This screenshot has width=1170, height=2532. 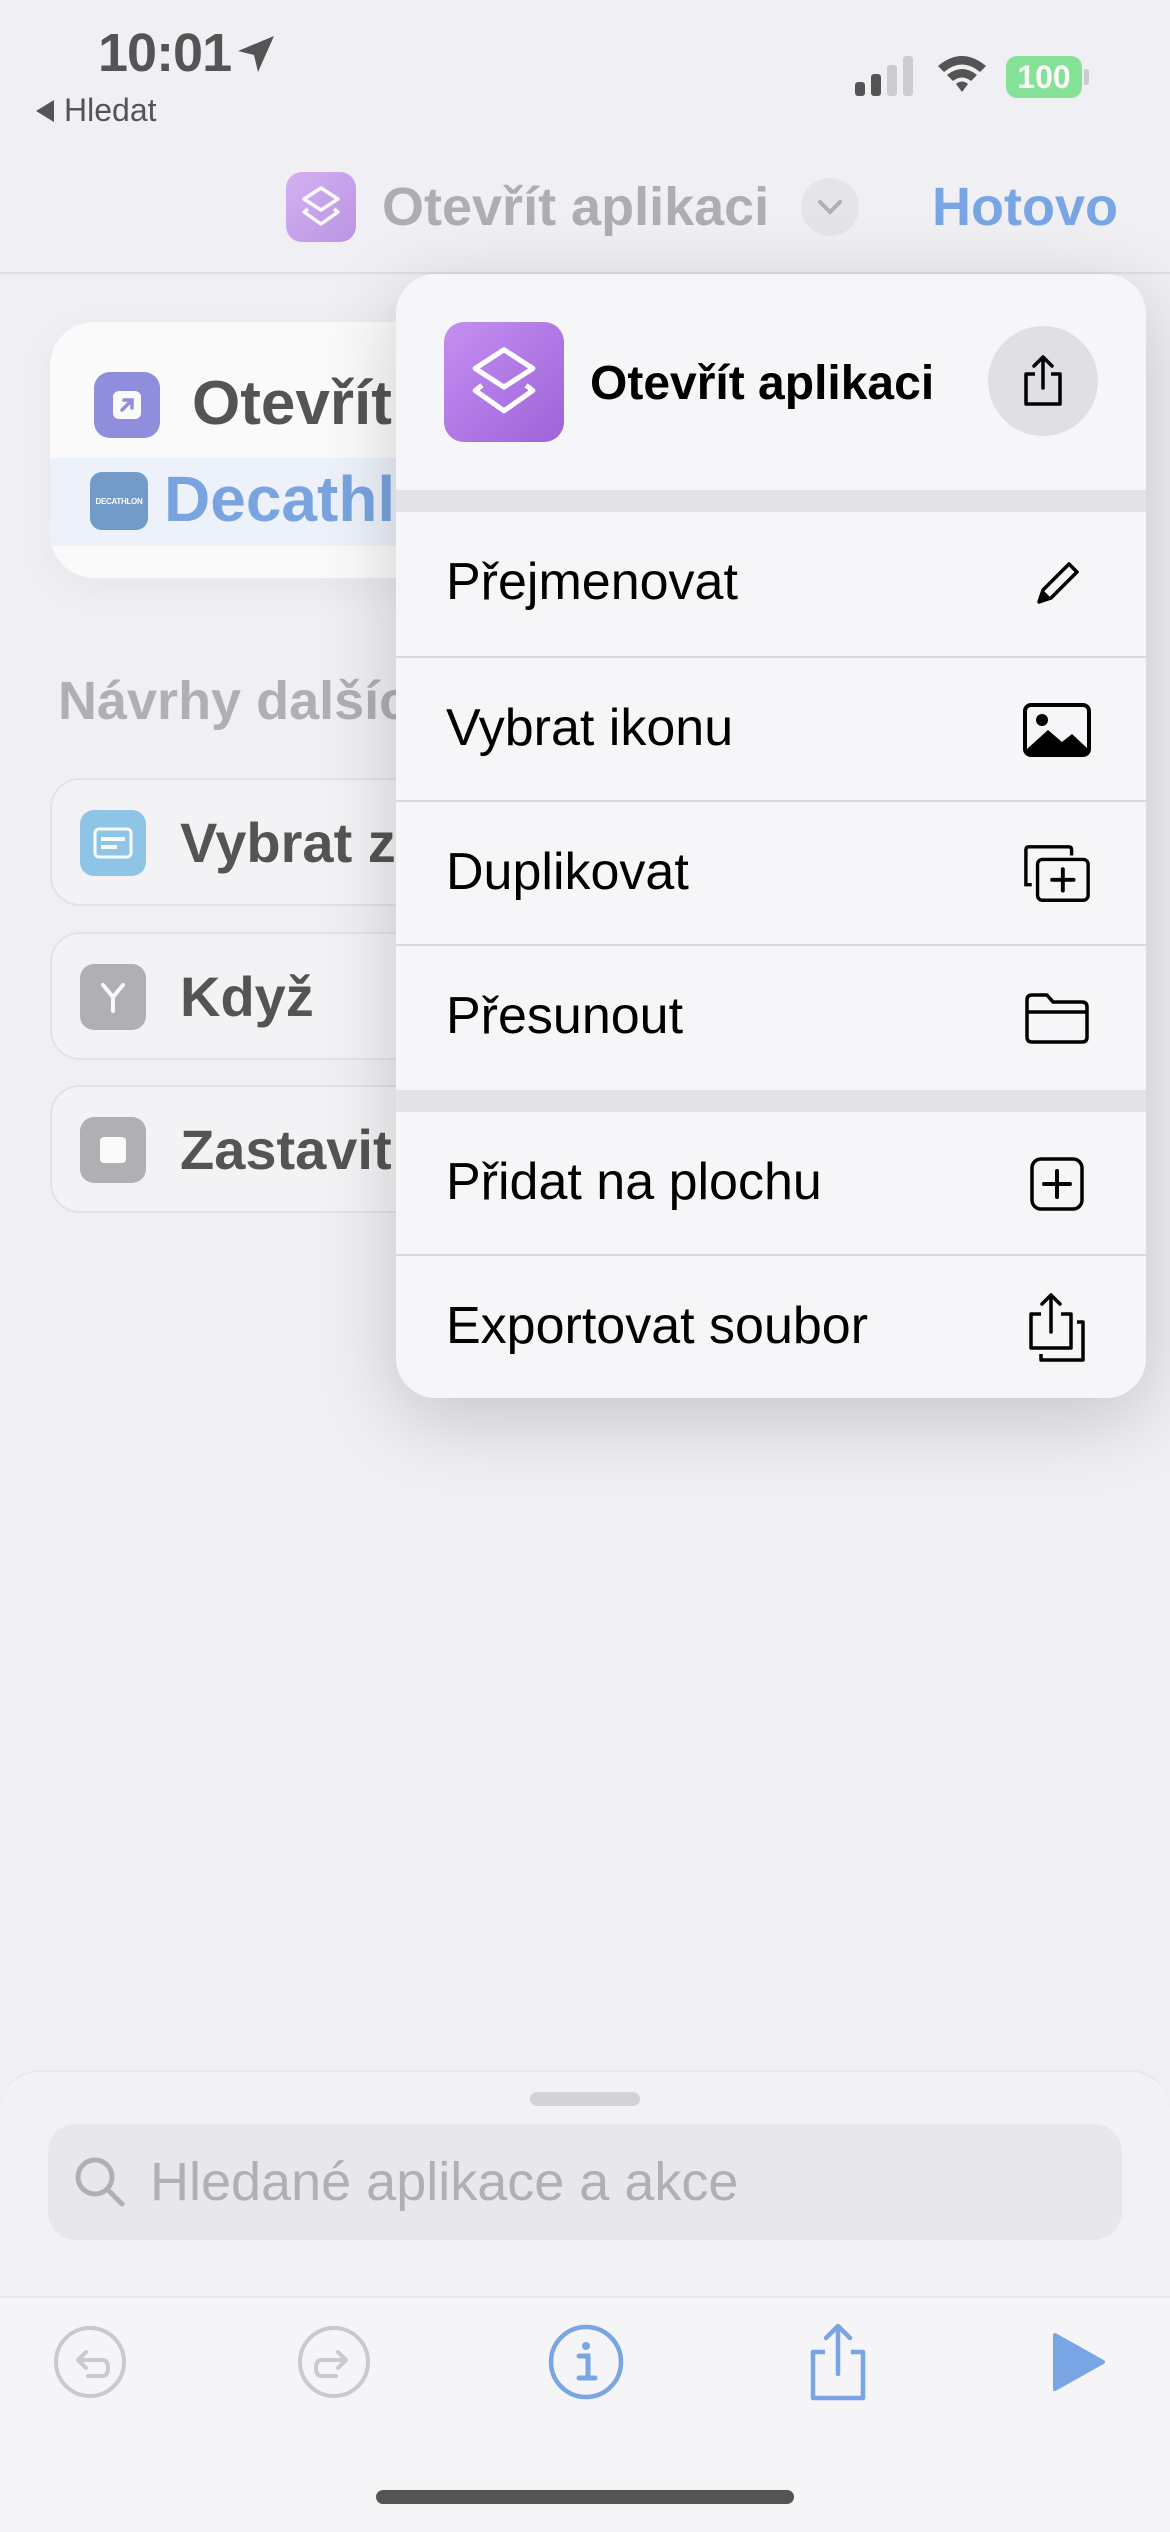 I want to click on menu-item-rename: Přejmenovat, so click(x=771, y=584).